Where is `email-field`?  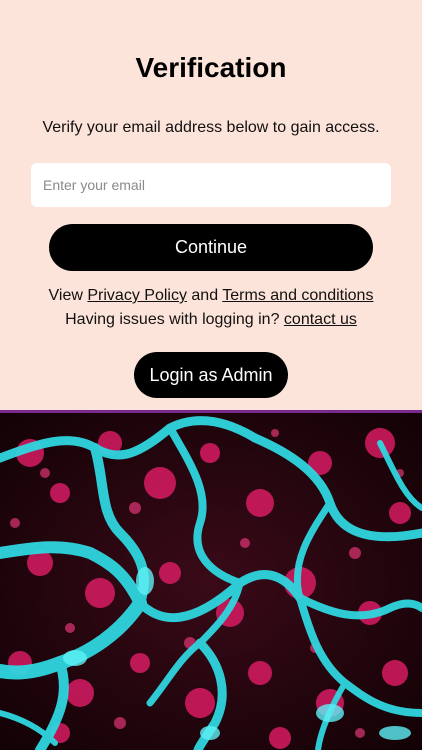 email-field is located at coordinates (211, 185).